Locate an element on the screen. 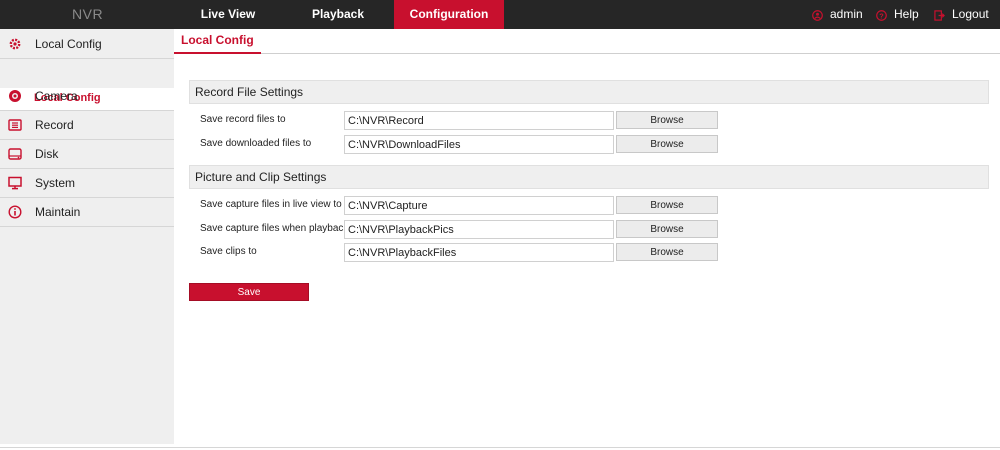 The image size is (1000, 450). field-label: Save record files to is located at coordinates (243, 119).